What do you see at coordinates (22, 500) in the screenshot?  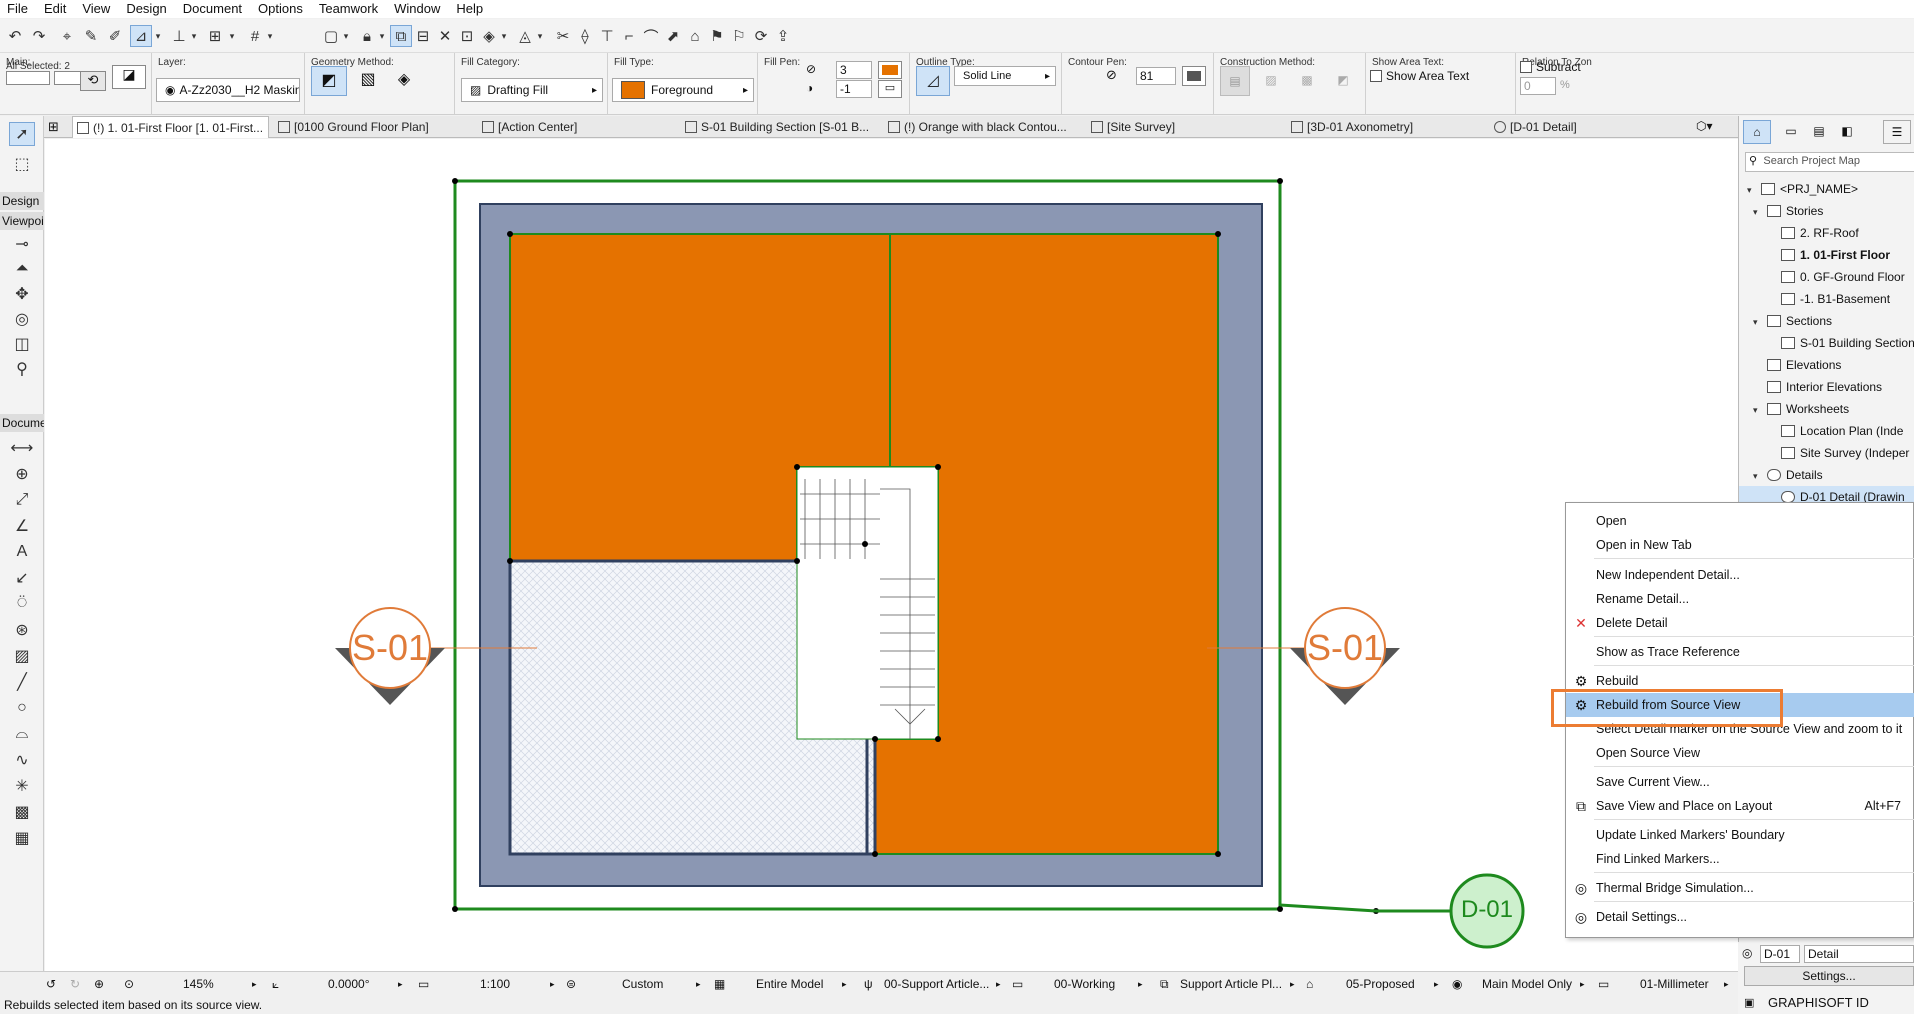 I see `spot-elevation-icon: ⤢` at bounding box center [22, 500].